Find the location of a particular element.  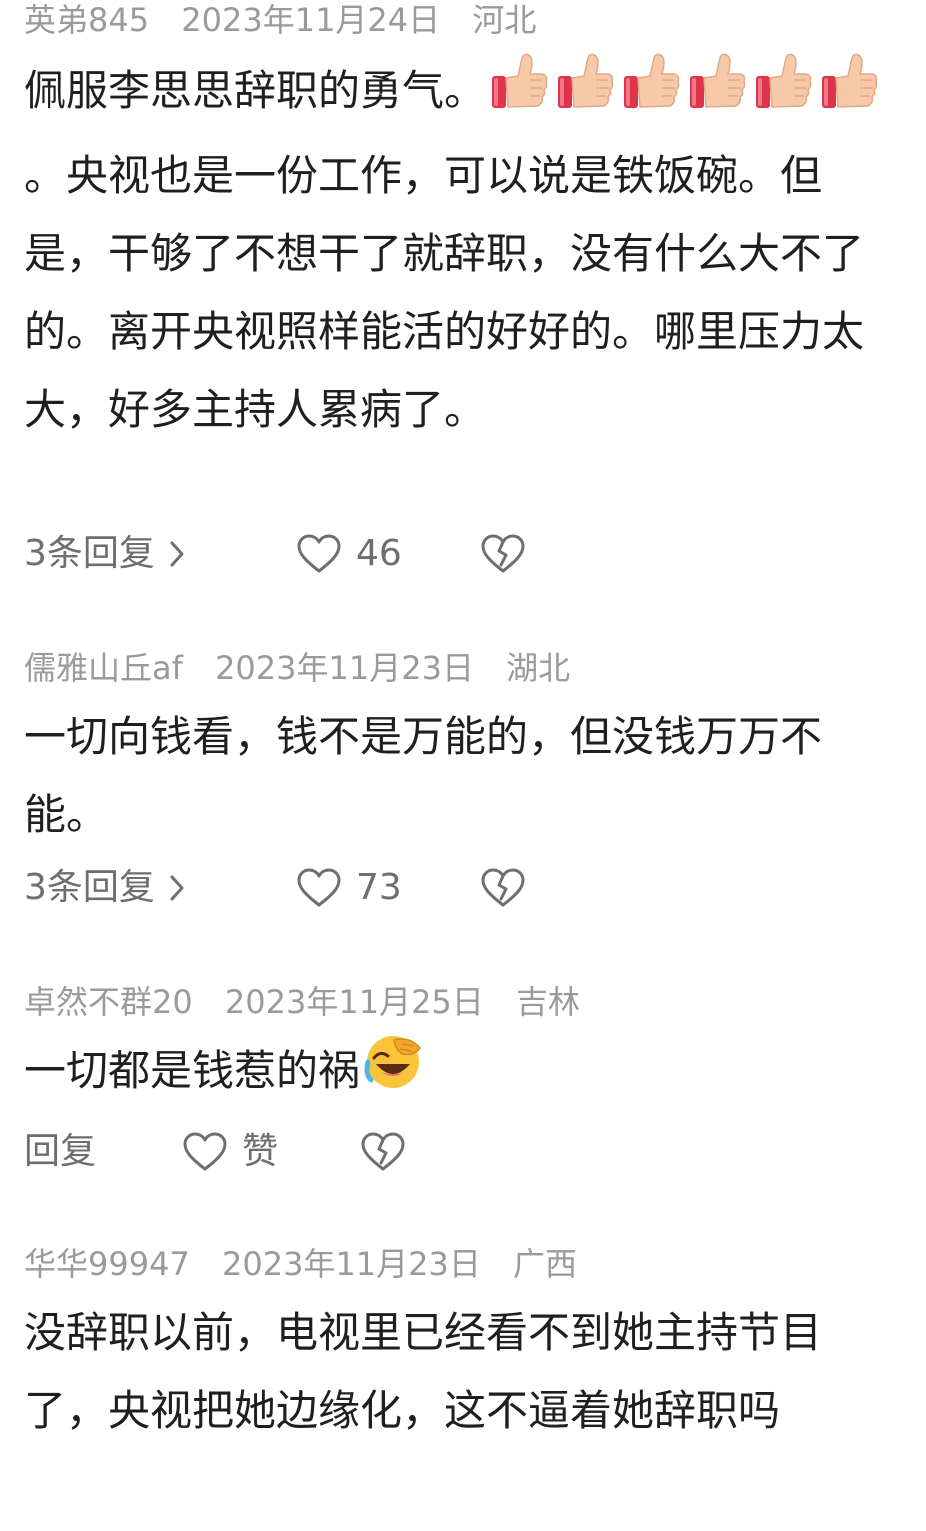

thumbs-up-emoji-row is located at coordinates (684, 84).